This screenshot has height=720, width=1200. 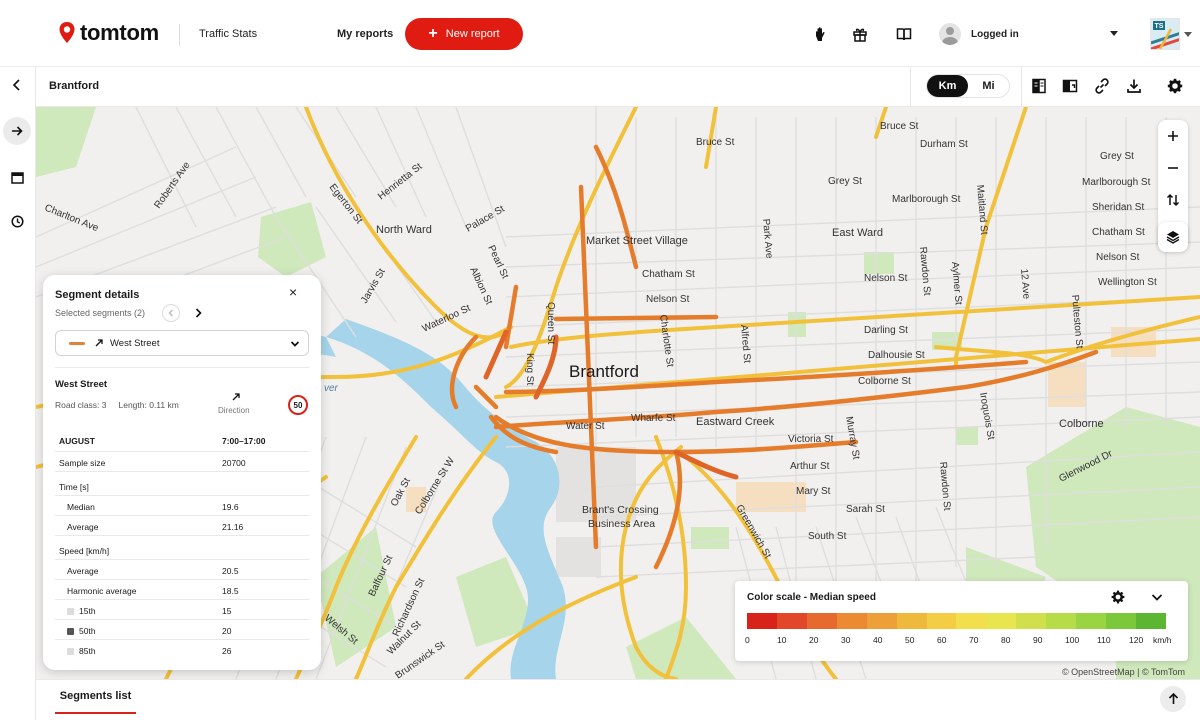 I want to click on map-label-sheridan-st: Sheridan St, so click(x=1118, y=207).